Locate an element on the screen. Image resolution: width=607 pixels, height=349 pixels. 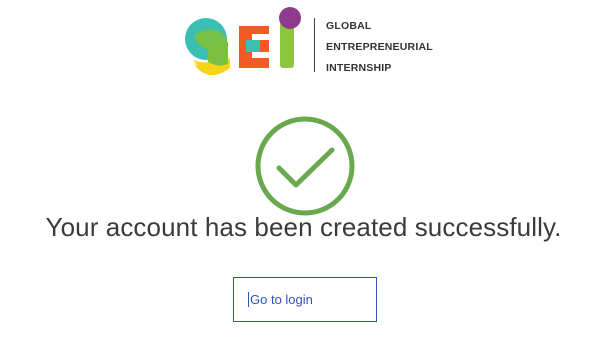
logo-wordmark: GLOBAL ENTREPRENEURIAL INTERNSHIP is located at coordinates (379, 47).